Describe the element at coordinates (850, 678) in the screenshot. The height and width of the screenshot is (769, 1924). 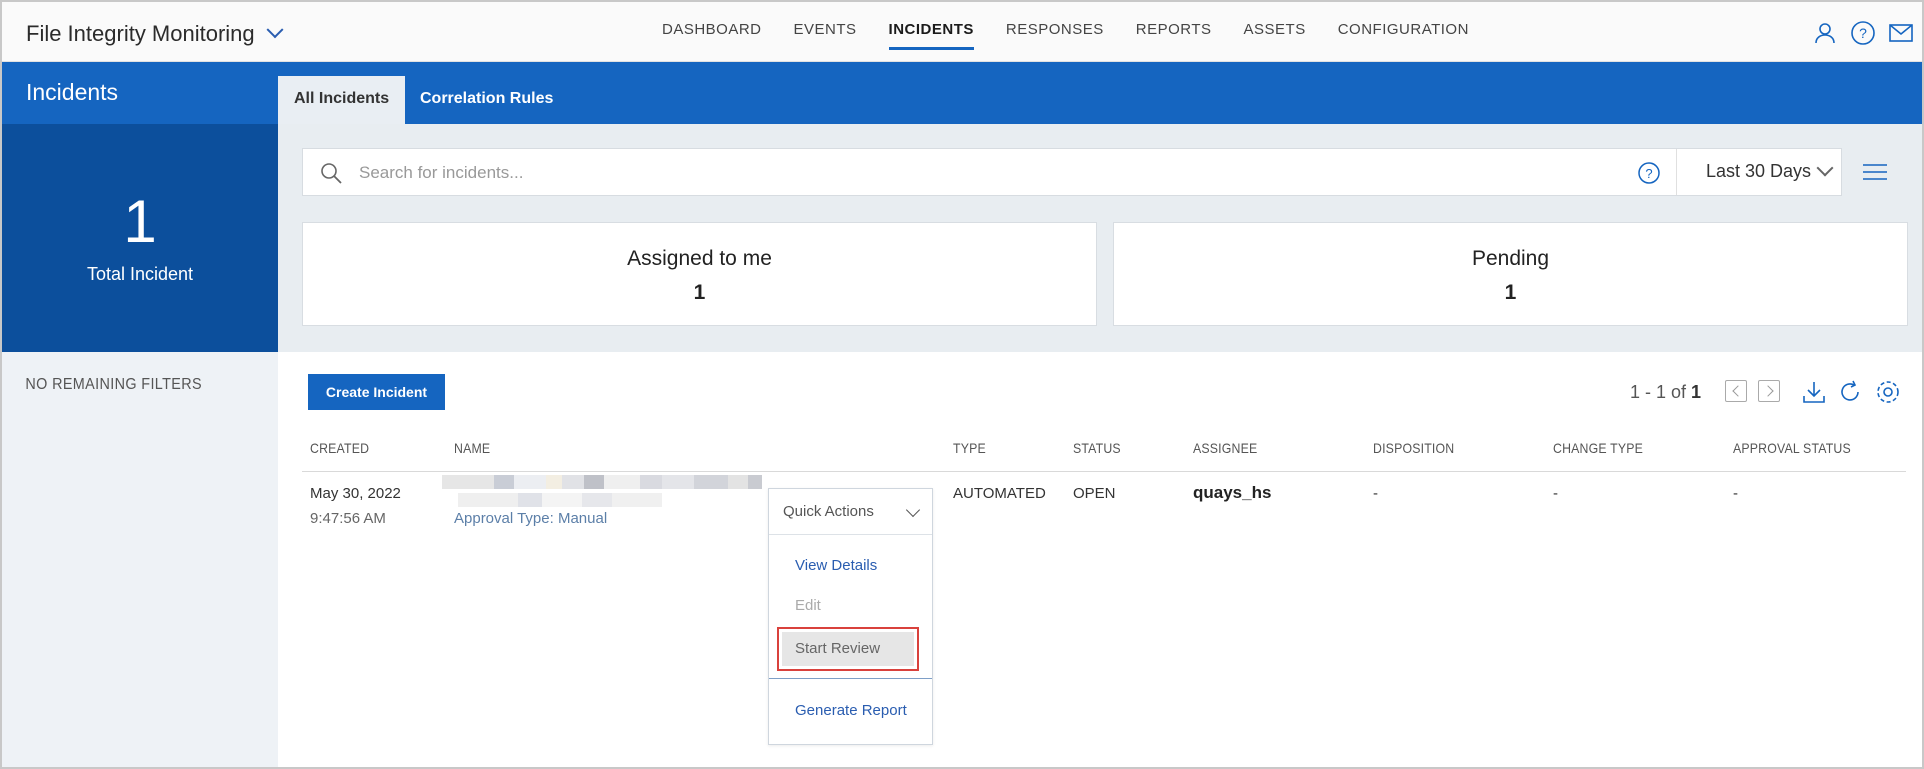
I see `menu-divider` at that location.